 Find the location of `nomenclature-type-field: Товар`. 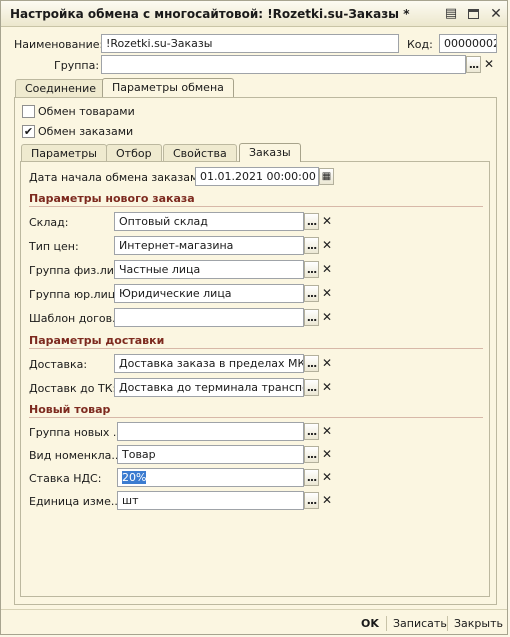

nomenclature-type-field: Товар is located at coordinates (210, 454).